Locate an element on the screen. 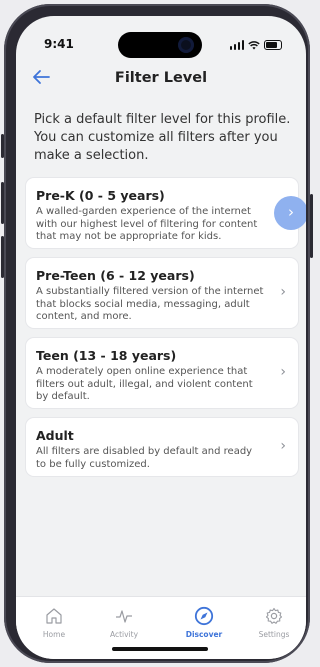 The image size is (320, 667). mute-switch is located at coordinates (2, 146).